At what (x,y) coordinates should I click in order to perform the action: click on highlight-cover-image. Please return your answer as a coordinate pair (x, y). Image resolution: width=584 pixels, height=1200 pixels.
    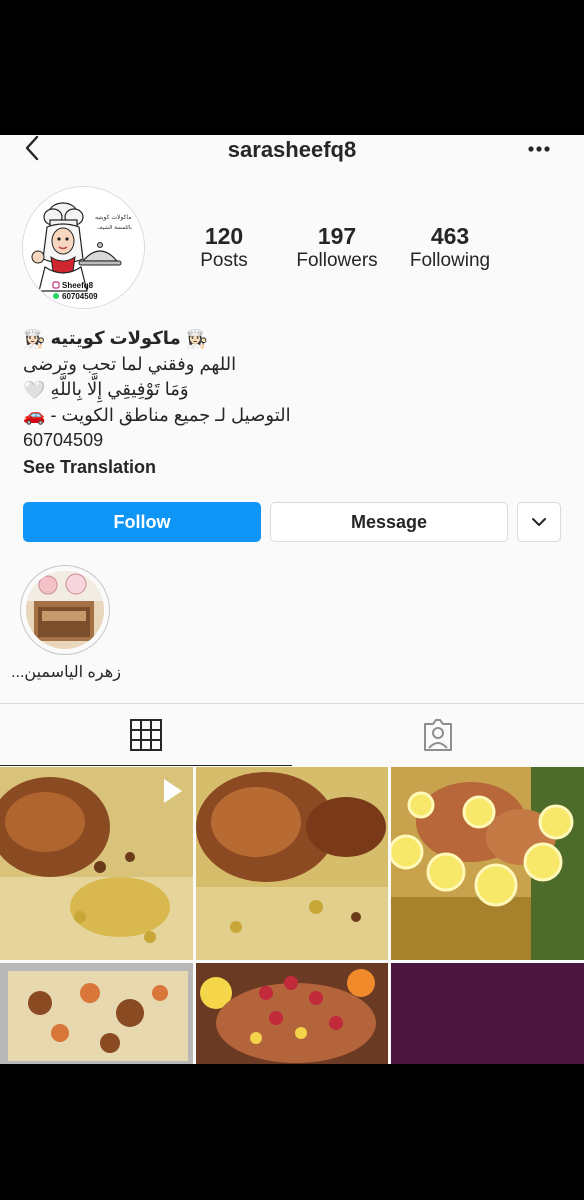
    Looking at the image, I should click on (65, 610).